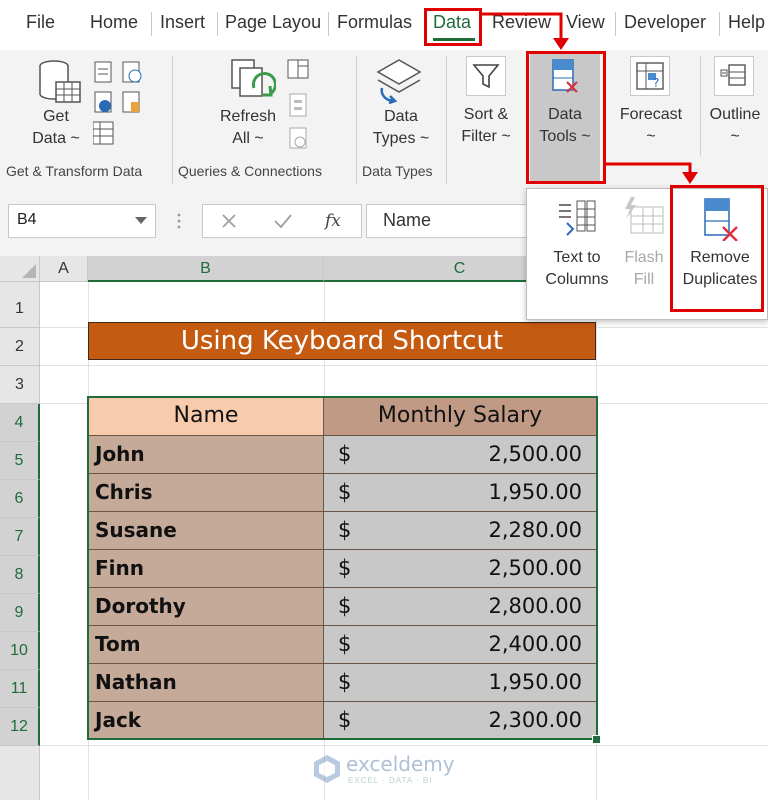 This screenshot has width=768, height=800. Describe the element at coordinates (400, 764) in the screenshot. I see `watermark-name: exceldemy` at that location.